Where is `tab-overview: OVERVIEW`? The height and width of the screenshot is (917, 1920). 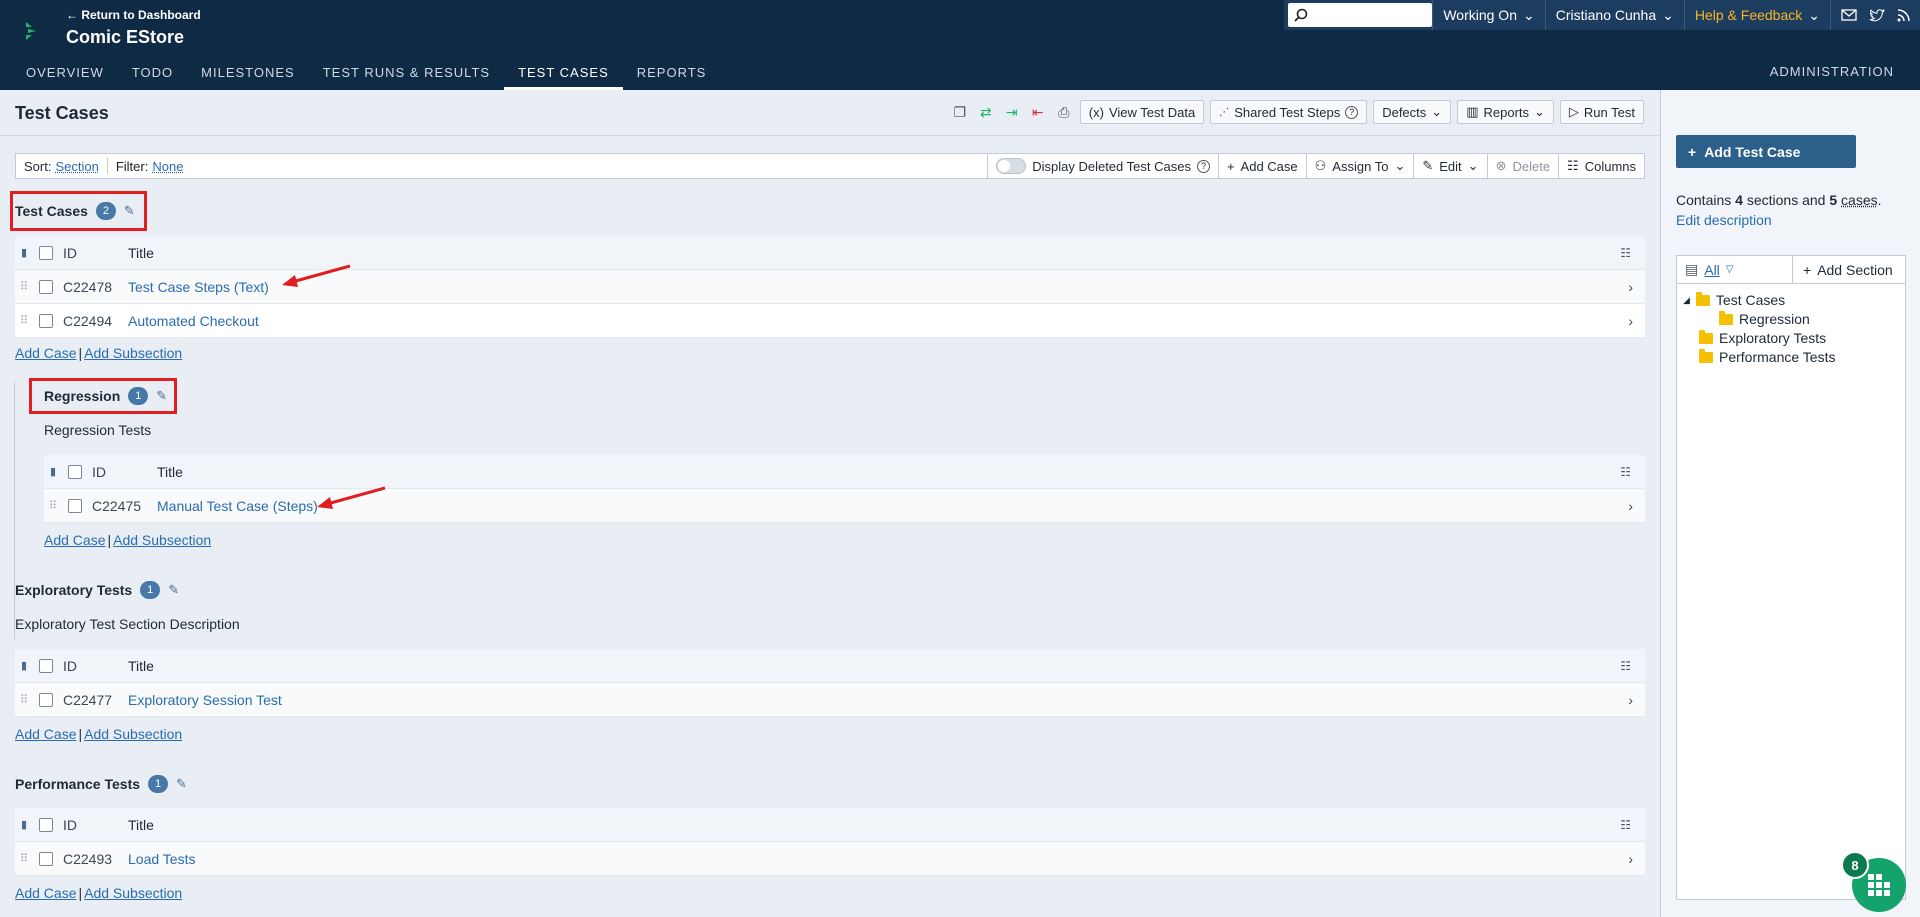
tab-overview: OVERVIEW is located at coordinates (59, 75).